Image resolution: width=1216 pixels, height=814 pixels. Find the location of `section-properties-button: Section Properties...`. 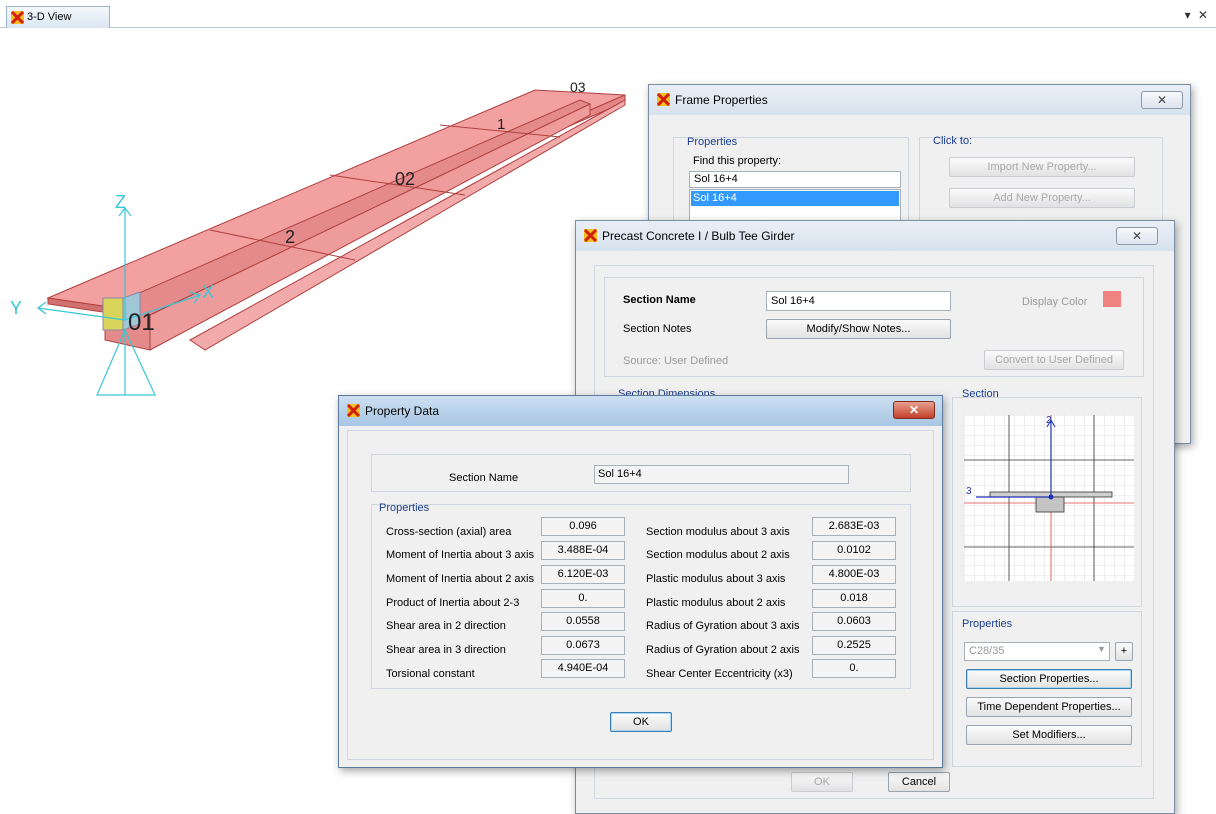

section-properties-button: Section Properties... is located at coordinates (1049, 679).